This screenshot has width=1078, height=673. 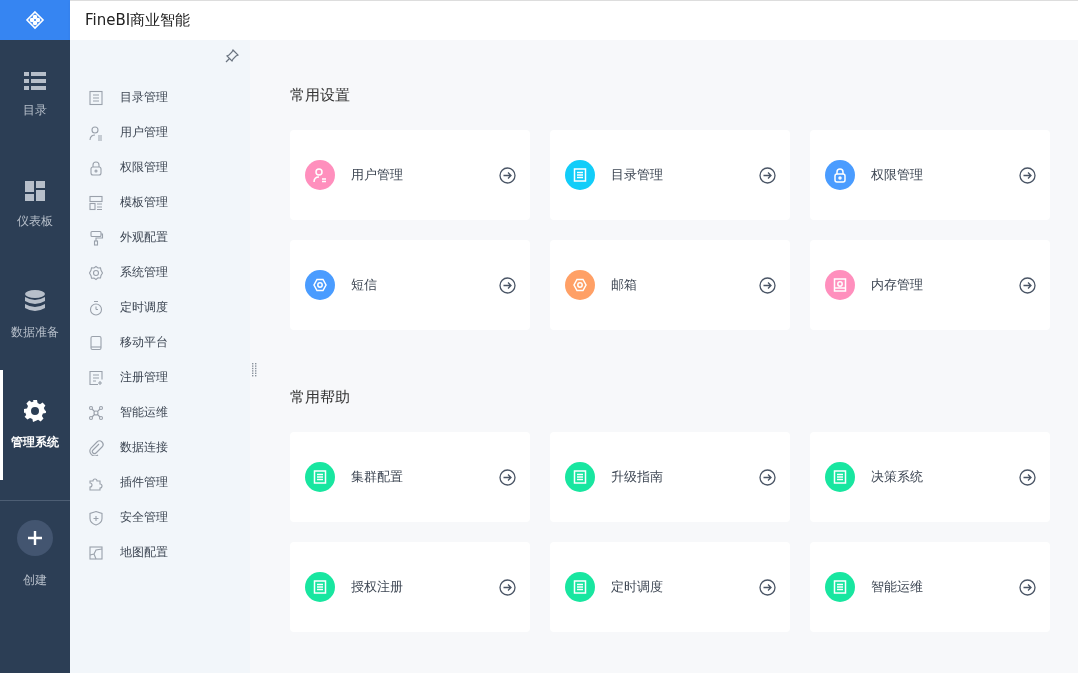 What do you see at coordinates (410, 587) in the screenshot?
I see `shortcut-card: 授权注册` at bounding box center [410, 587].